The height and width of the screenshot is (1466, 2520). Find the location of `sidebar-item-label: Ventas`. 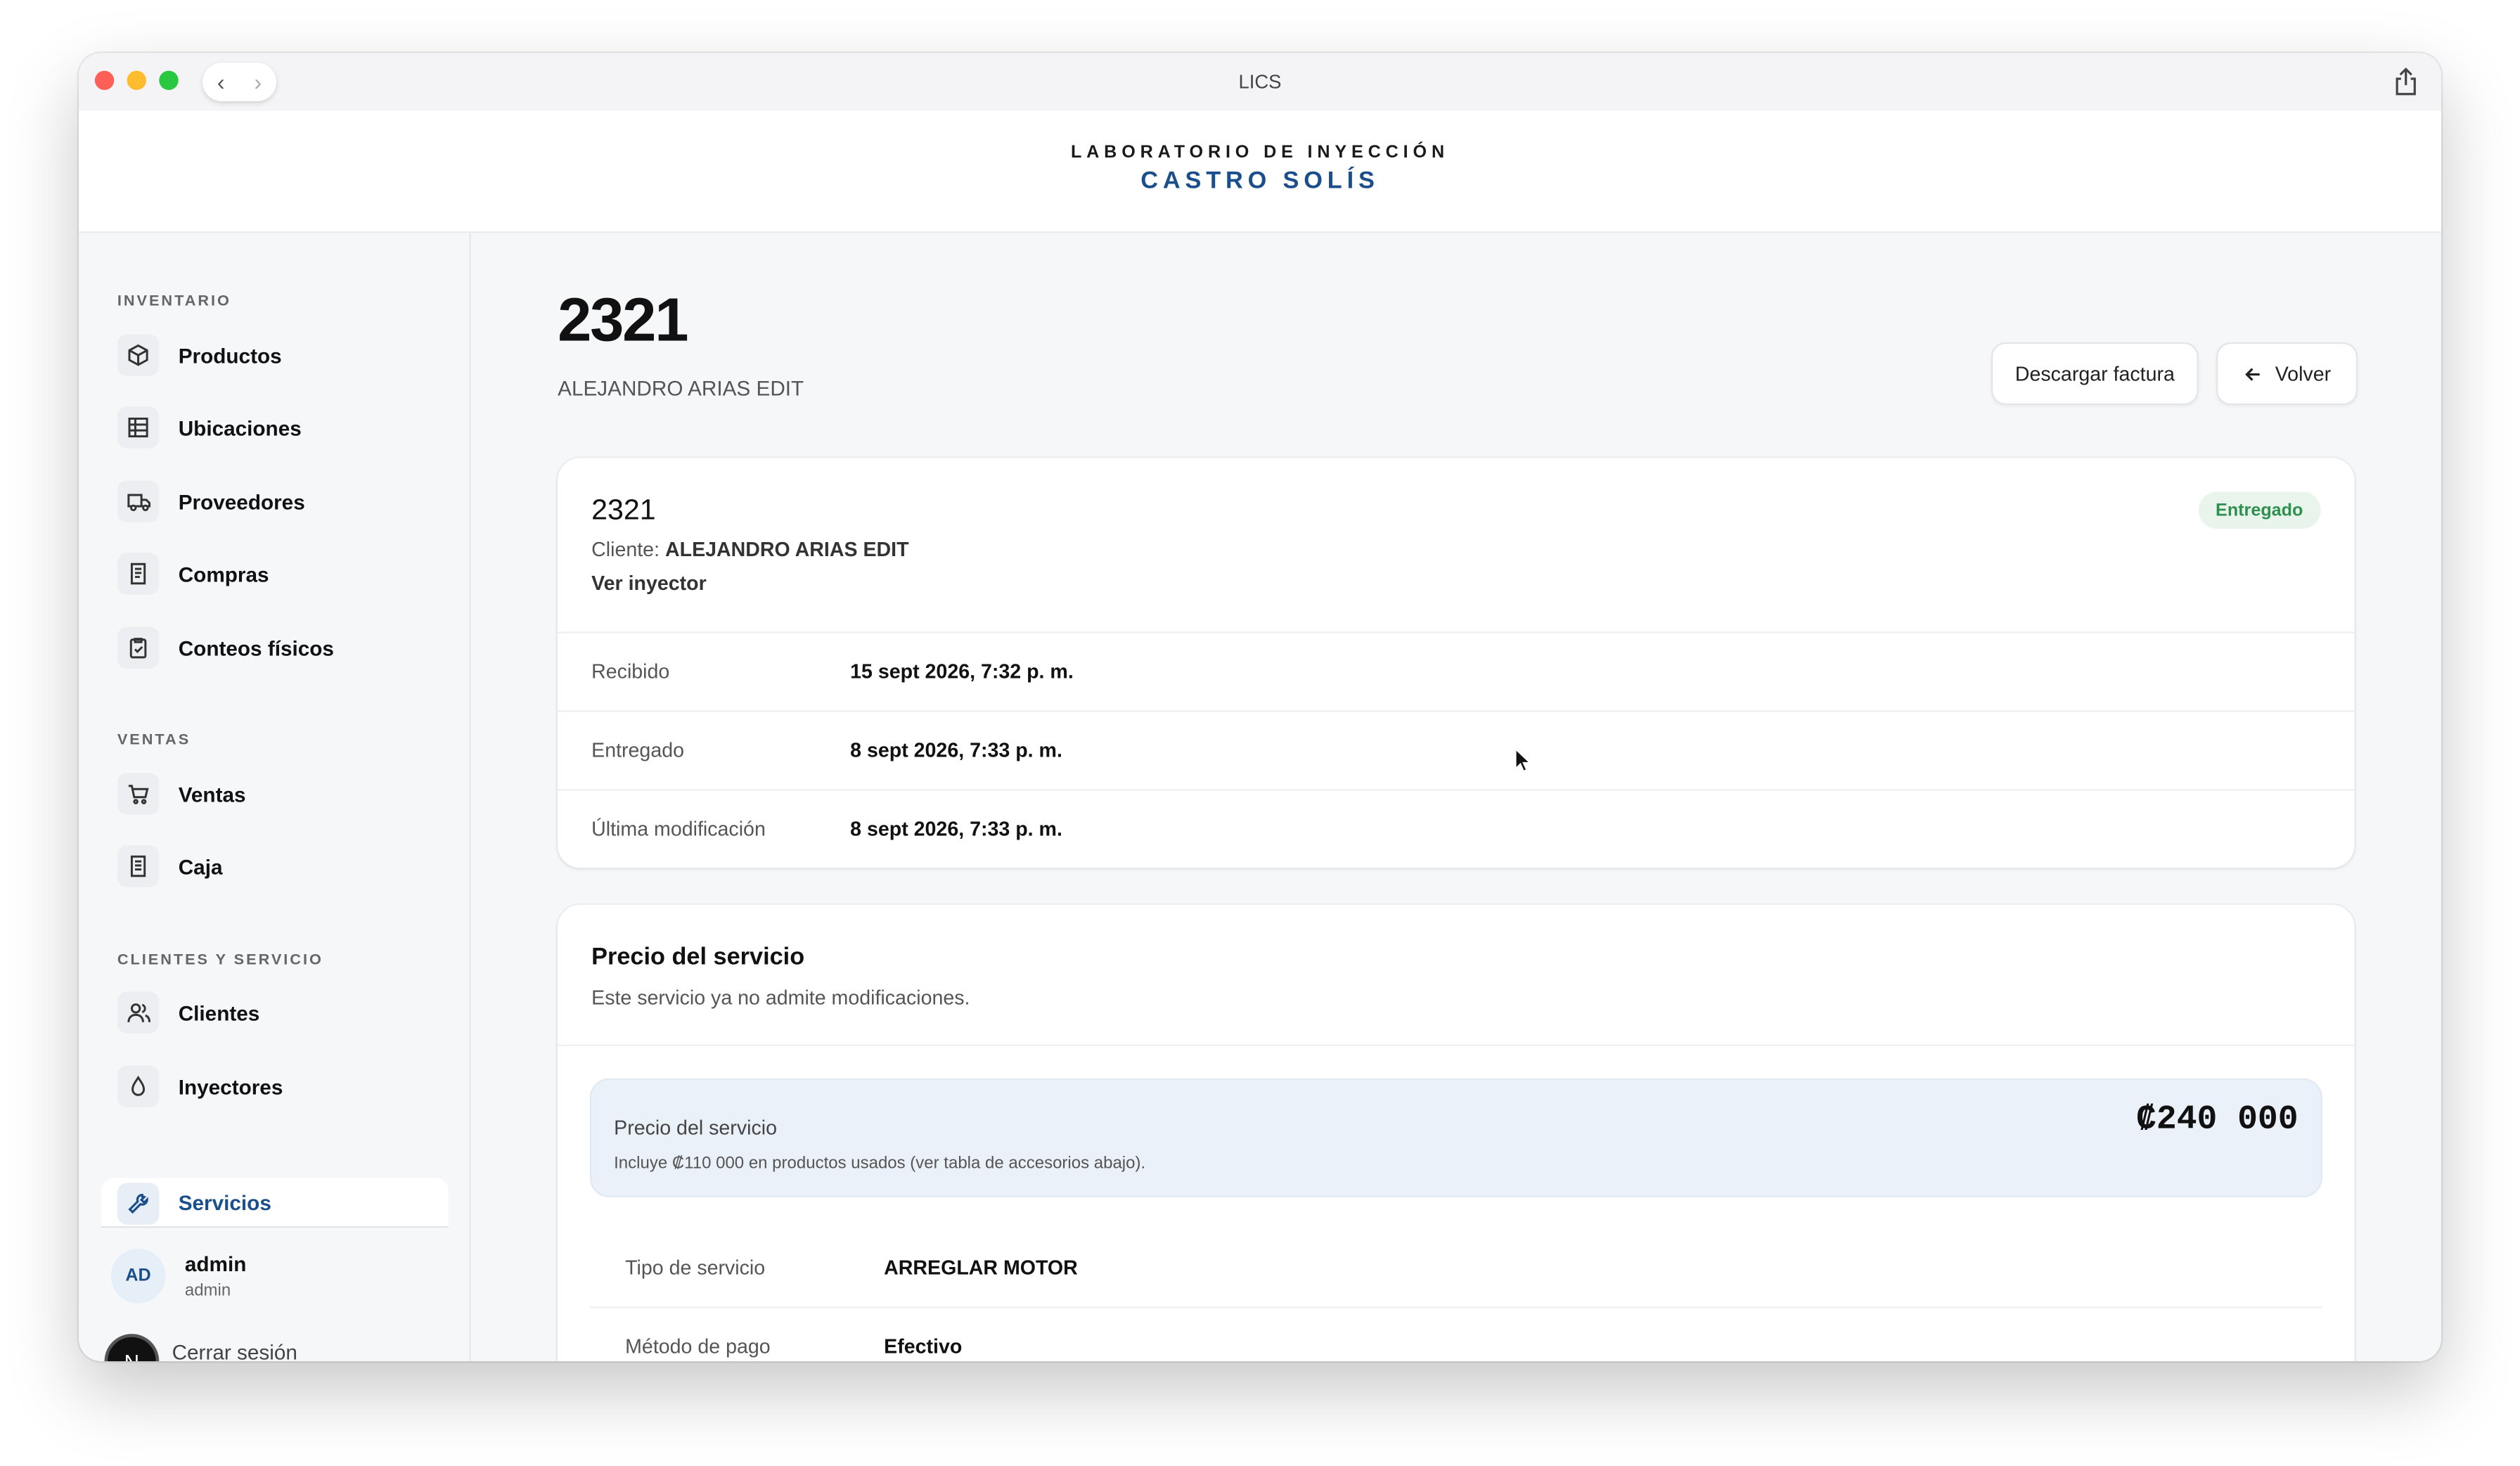

sidebar-item-label: Ventas is located at coordinates (212, 793).